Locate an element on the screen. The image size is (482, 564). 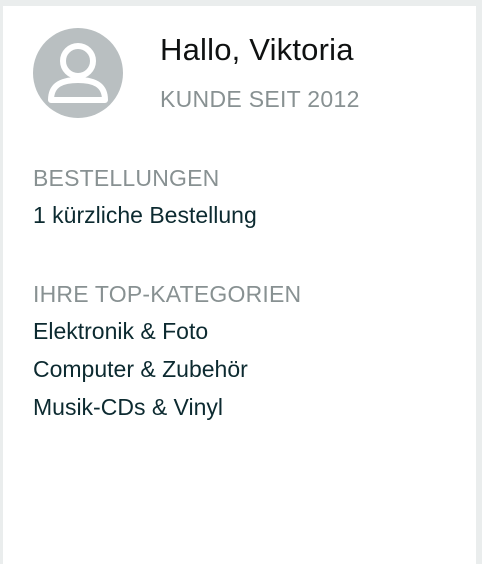
orders-section-label: BESTELLUNGEN is located at coordinates (126, 178).